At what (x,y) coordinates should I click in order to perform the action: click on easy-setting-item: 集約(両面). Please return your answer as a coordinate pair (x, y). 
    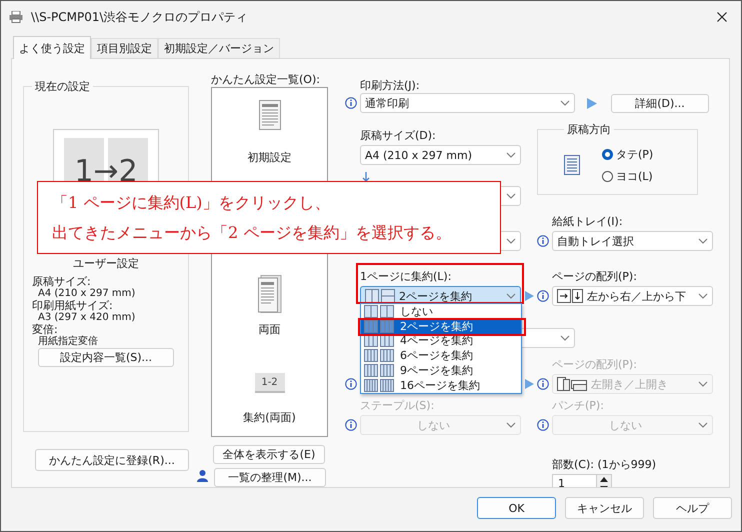
    Looking at the image, I should click on (269, 417).